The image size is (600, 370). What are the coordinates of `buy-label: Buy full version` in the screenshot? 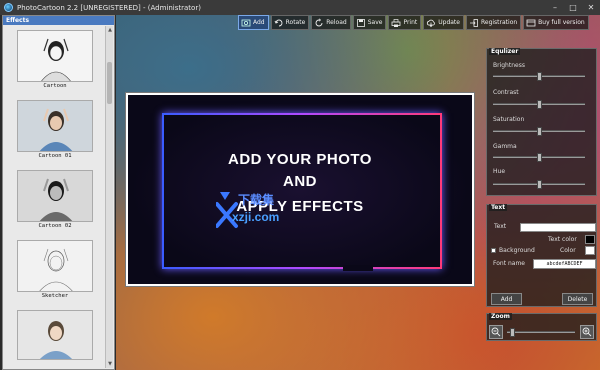 It's located at (561, 22).